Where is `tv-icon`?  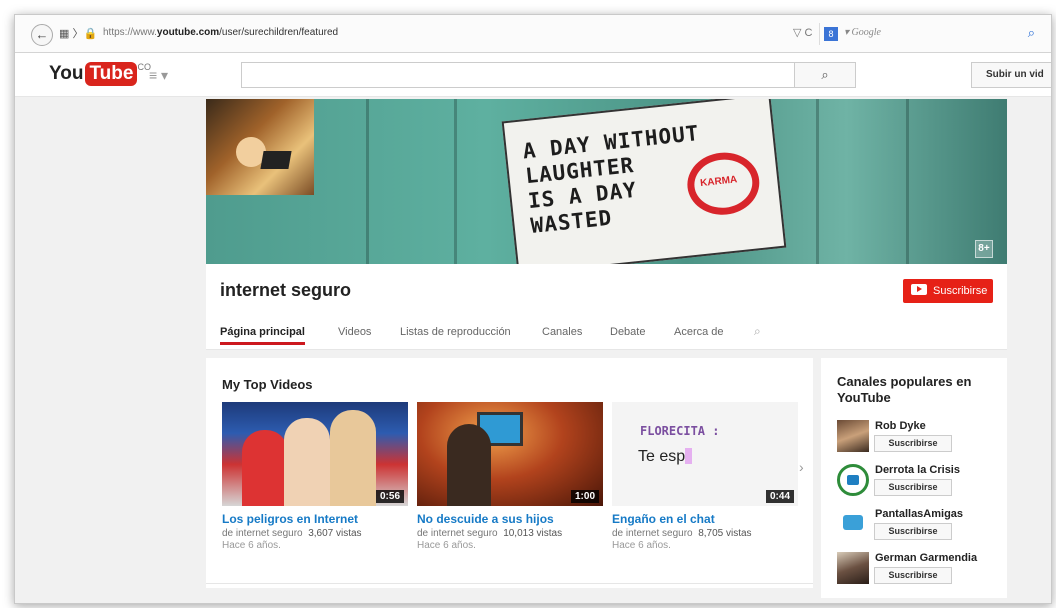 tv-icon is located at coordinates (853, 522).